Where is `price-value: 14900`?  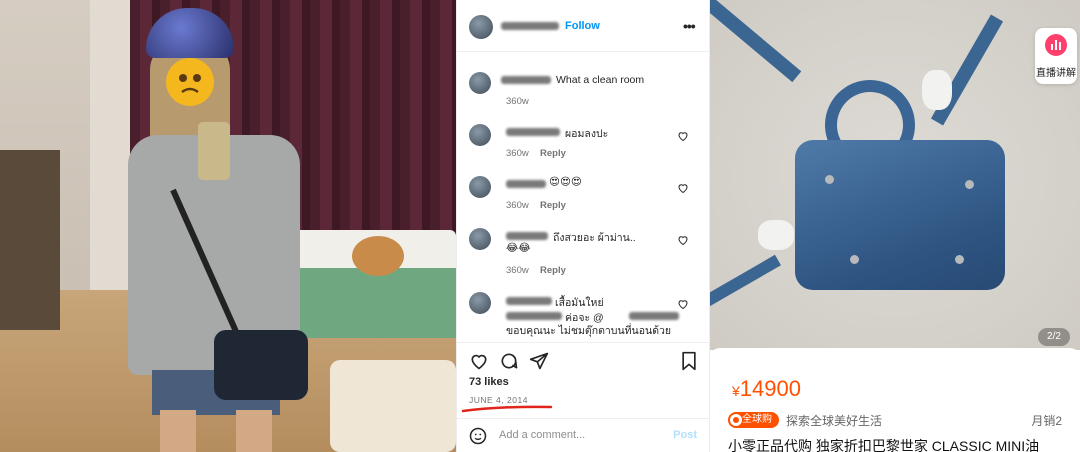
price-value: 14900 is located at coordinates (770, 388).